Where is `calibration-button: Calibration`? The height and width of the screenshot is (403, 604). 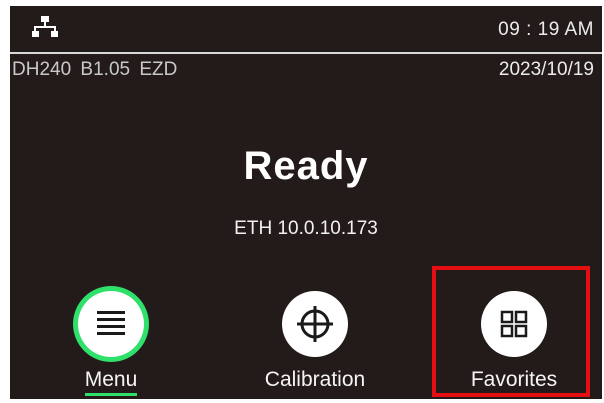 calibration-button: Calibration is located at coordinates (315, 334).